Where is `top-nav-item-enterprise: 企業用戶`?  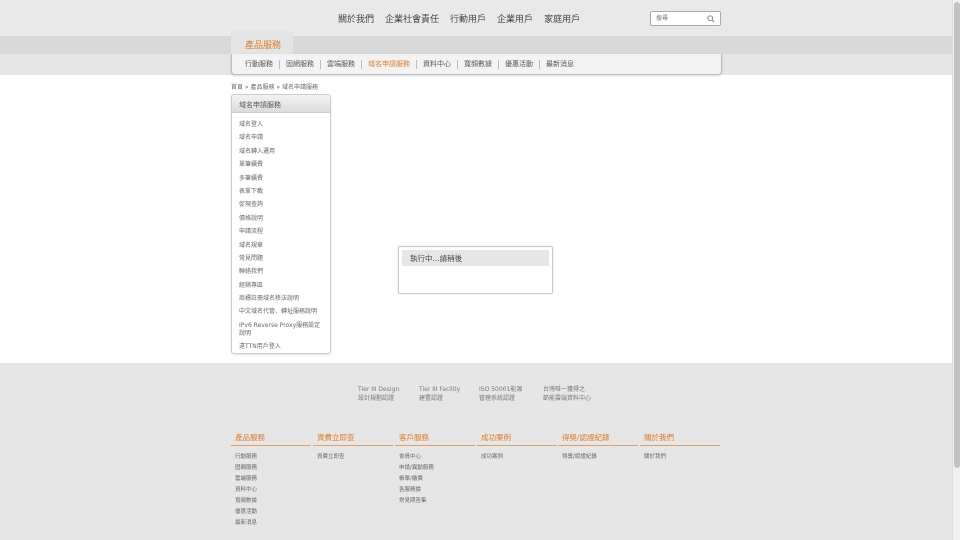
top-nav-item-enterprise: 企業用戶 is located at coordinates (515, 18).